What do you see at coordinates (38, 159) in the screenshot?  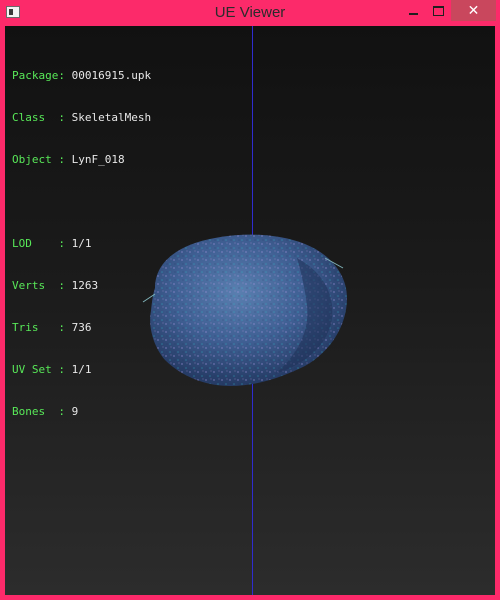 I see `info-label: Object :` at bounding box center [38, 159].